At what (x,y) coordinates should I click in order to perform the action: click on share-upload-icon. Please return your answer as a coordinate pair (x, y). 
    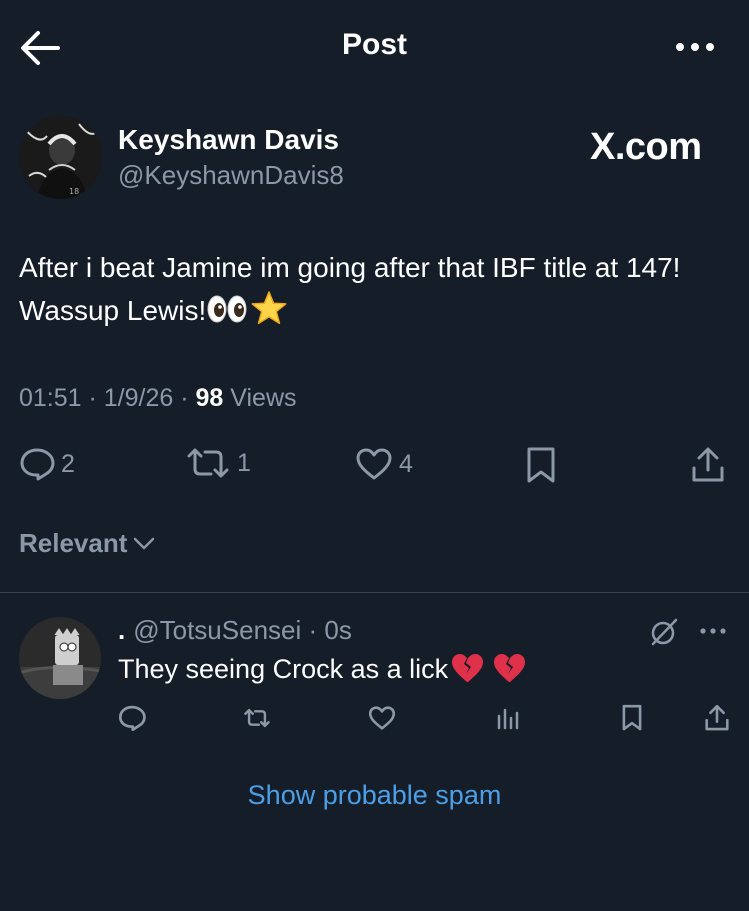
    Looking at the image, I should click on (708, 465).